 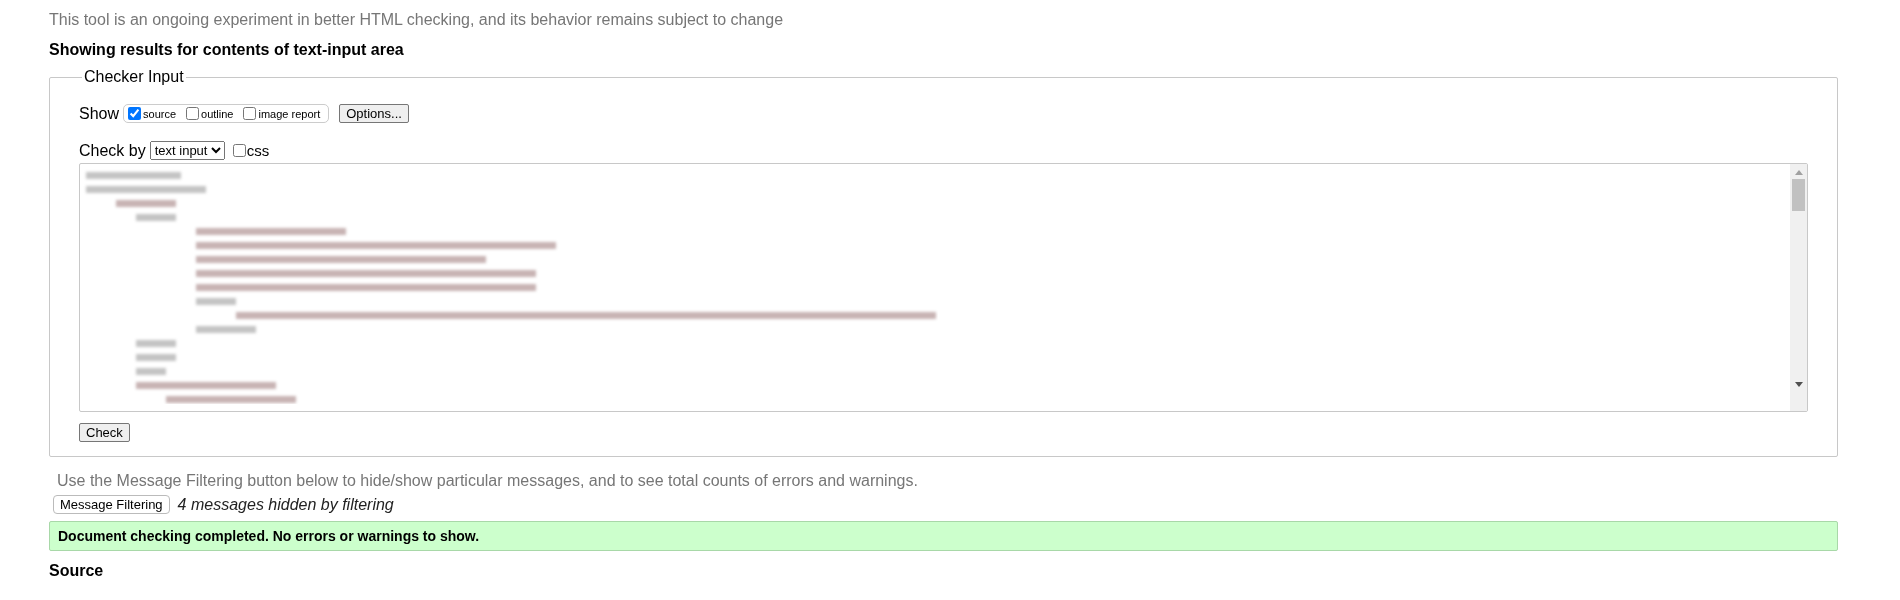 I want to click on source-heading: Source, so click(x=77, y=571).